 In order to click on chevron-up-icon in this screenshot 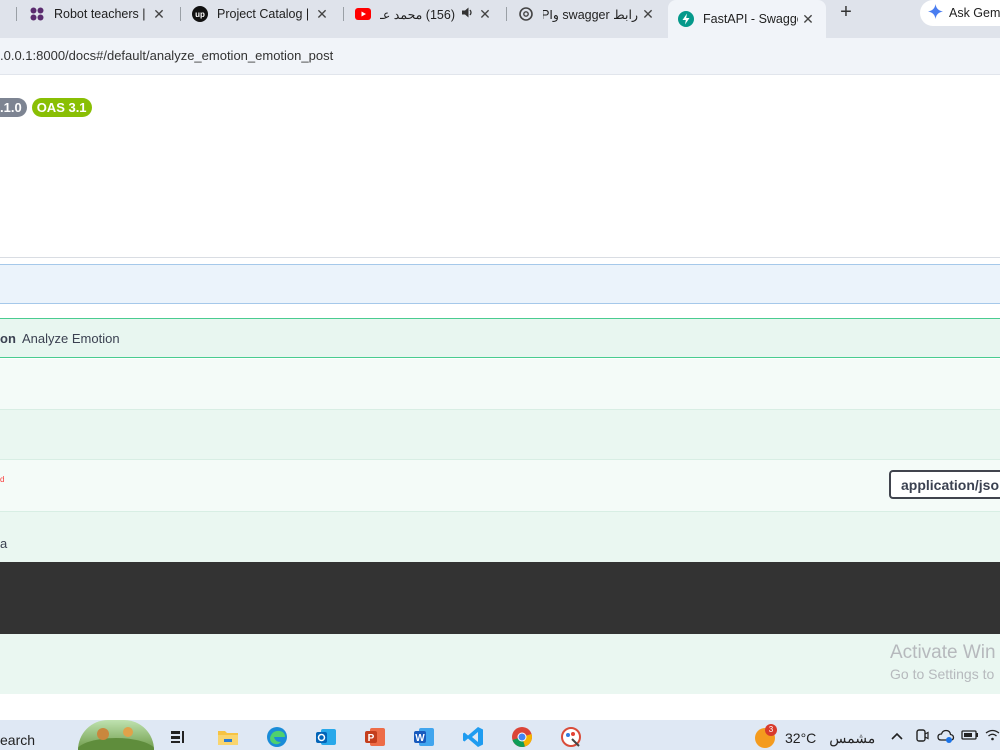, I will do `click(897, 736)`.